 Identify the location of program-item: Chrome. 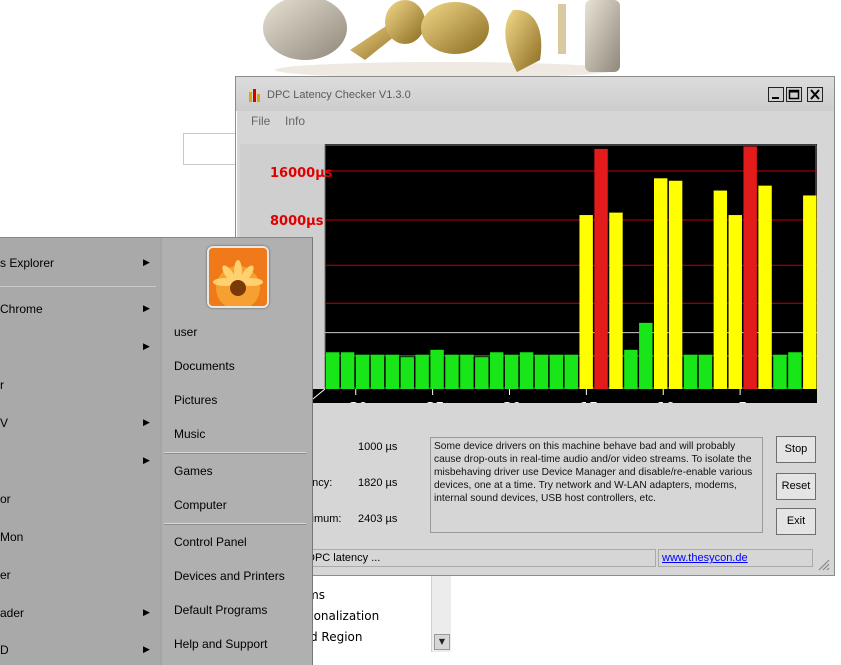
(21, 309).